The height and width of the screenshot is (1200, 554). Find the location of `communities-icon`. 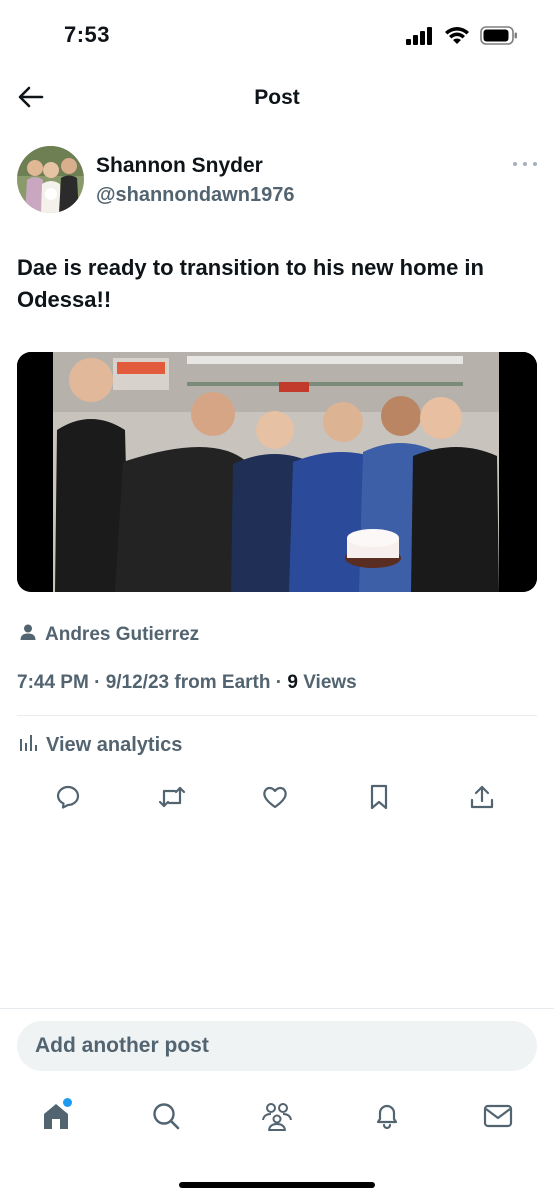

communities-icon is located at coordinates (277, 1118).